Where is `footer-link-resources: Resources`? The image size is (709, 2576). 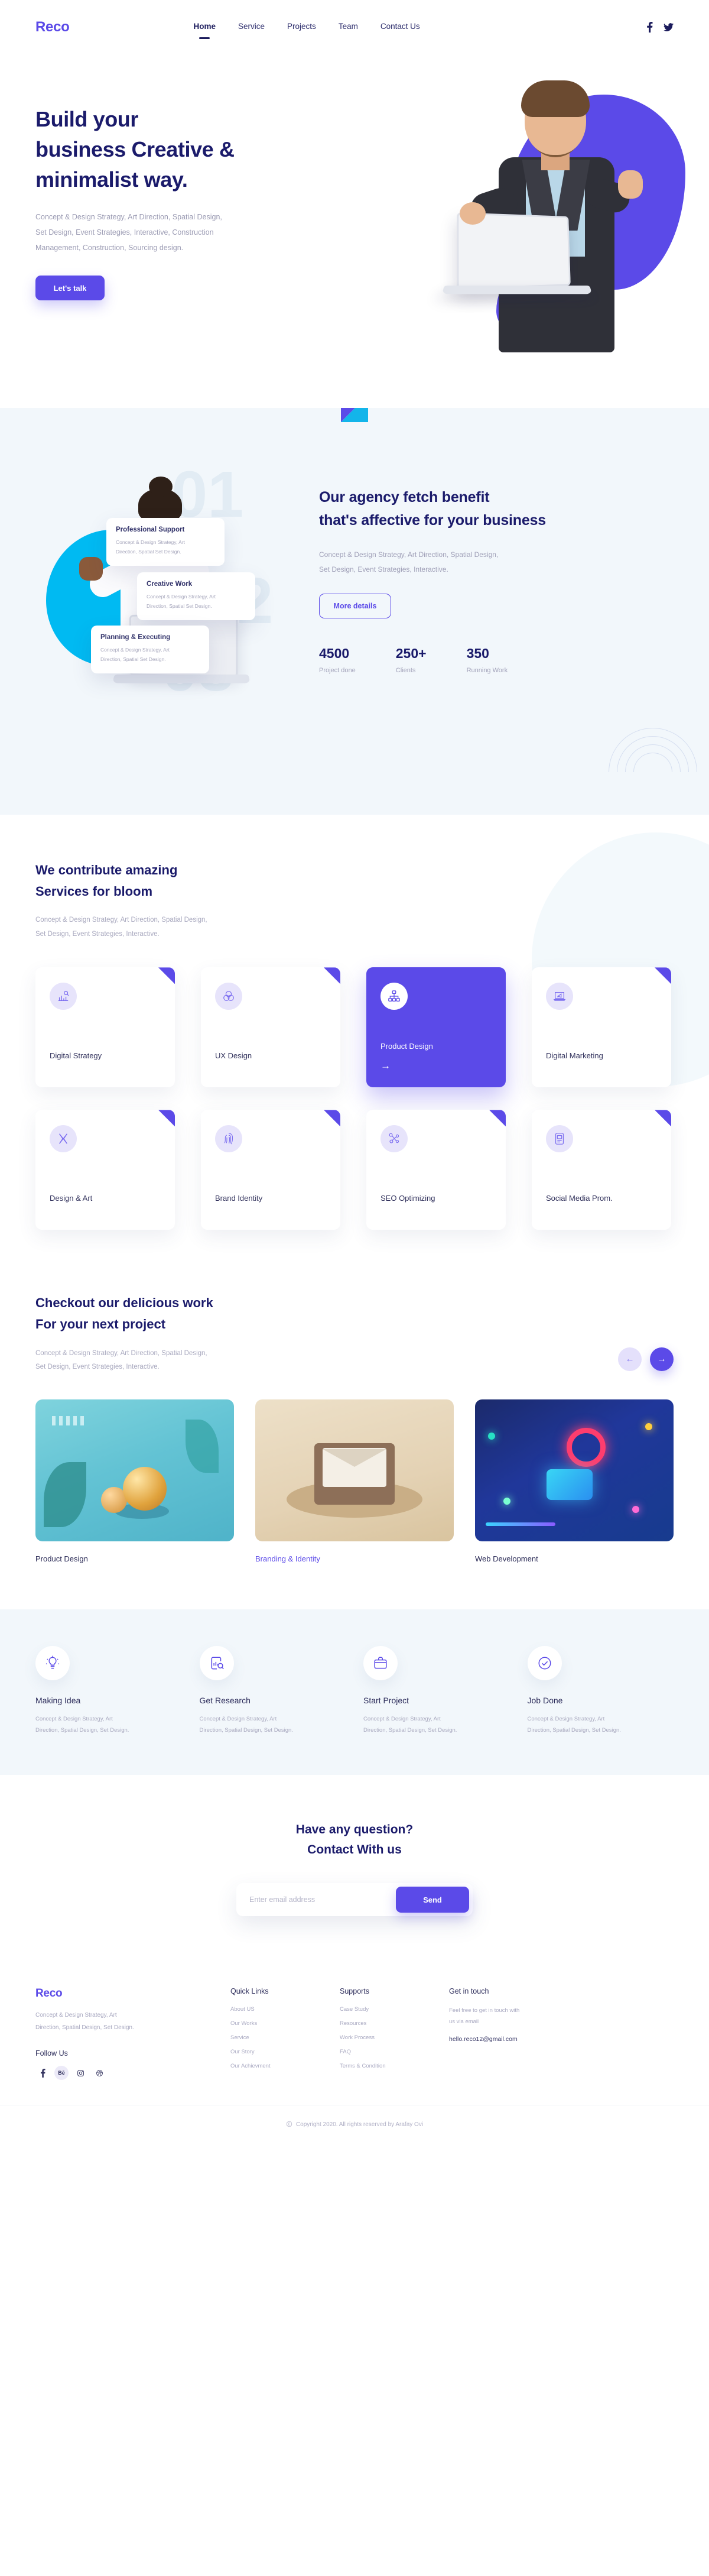
footer-link-resources: Resources is located at coordinates (394, 2023).